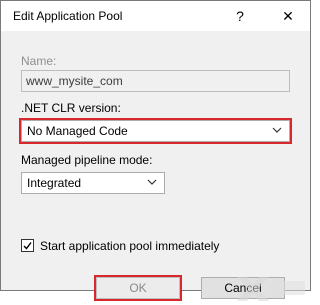  Describe the element at coordinates (71, 108) in the screenshot. I see `clr-version-label: .NET CLR version:` at that location.